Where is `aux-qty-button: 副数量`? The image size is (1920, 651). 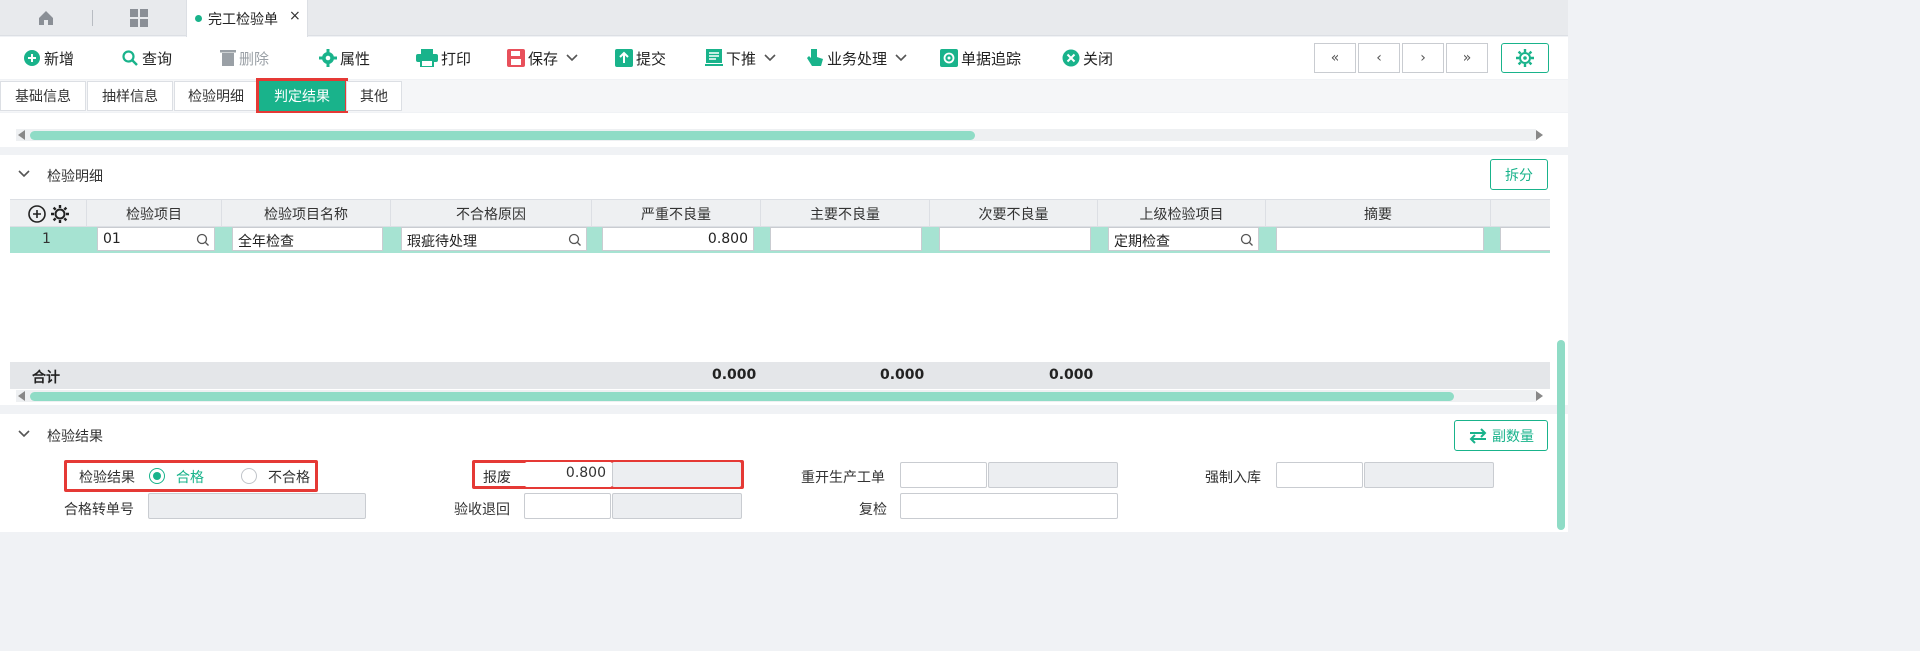 aux-qty-button: 副数量 is located at coordinates (1501, 435).